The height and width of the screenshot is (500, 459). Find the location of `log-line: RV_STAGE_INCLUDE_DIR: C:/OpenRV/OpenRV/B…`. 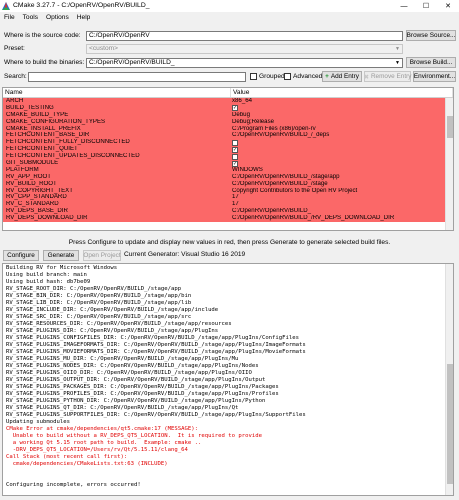

log-line: RV_STAGE_INCLUDE_DIR: C:/OpenRV/OpenRV/B… is located at coordinates (112, 310).